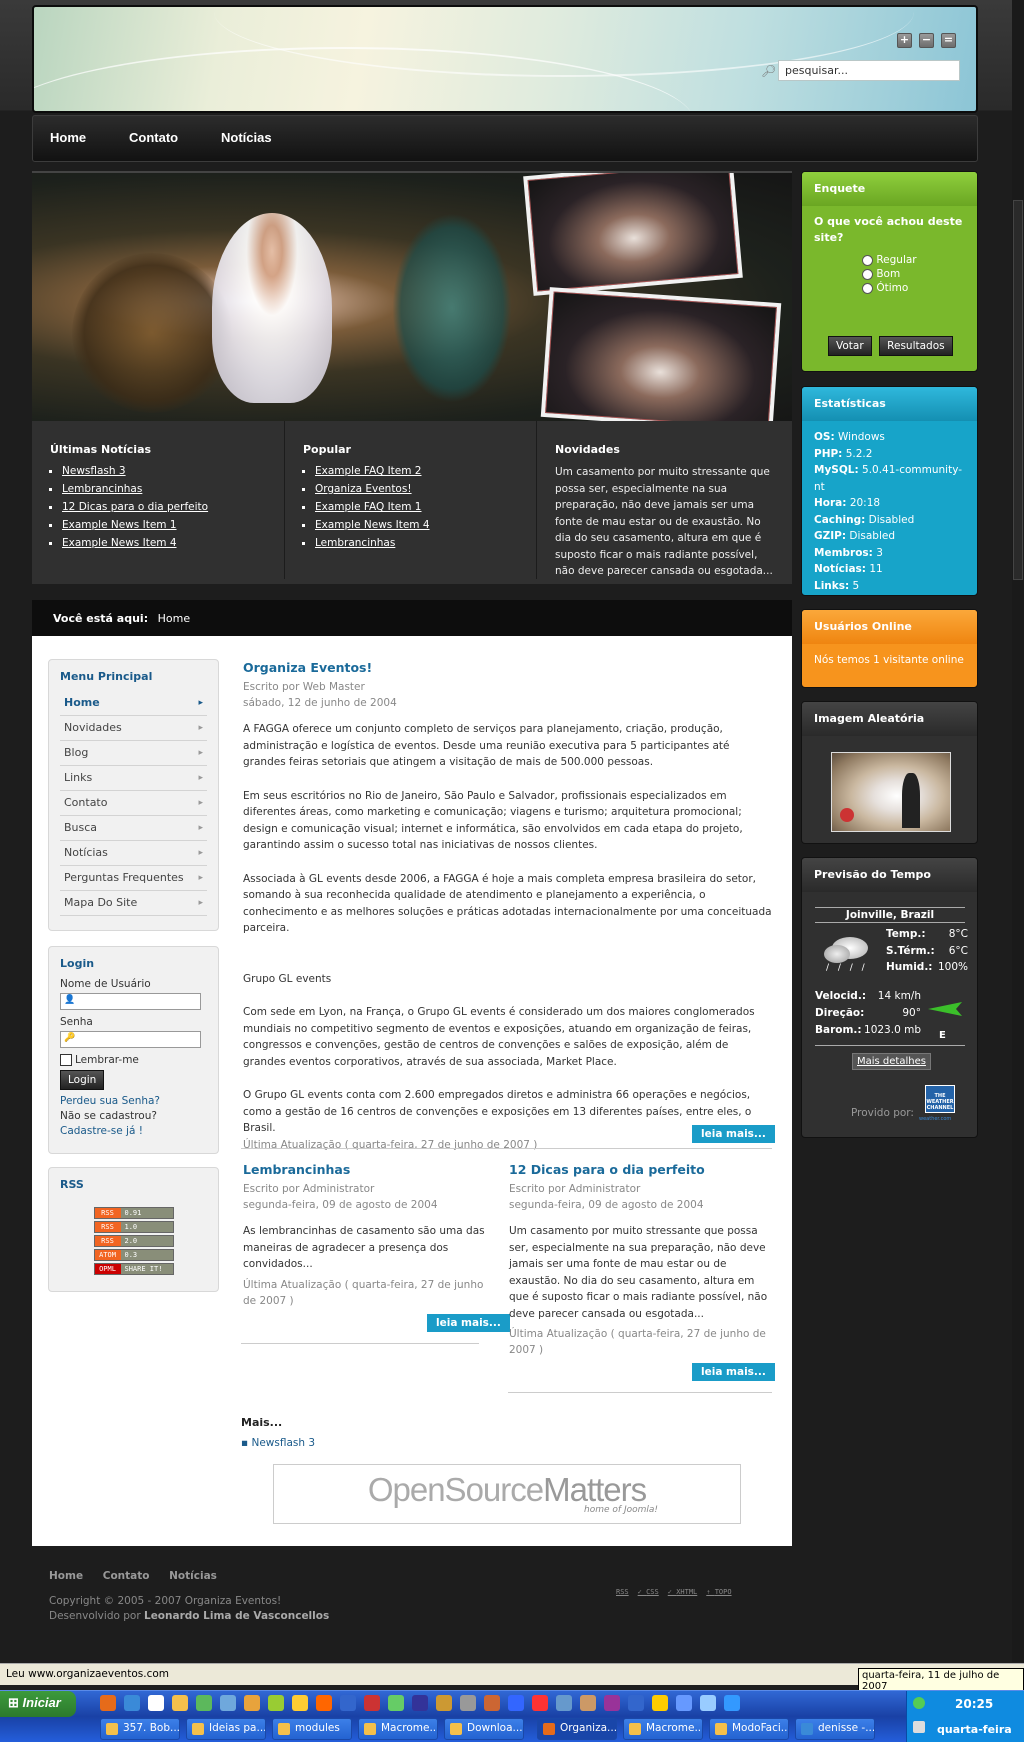  What do you see at coordinates (1018, 831) in the screenshot?
I see `scrollbar-track` at bounding box center [1018, 831].